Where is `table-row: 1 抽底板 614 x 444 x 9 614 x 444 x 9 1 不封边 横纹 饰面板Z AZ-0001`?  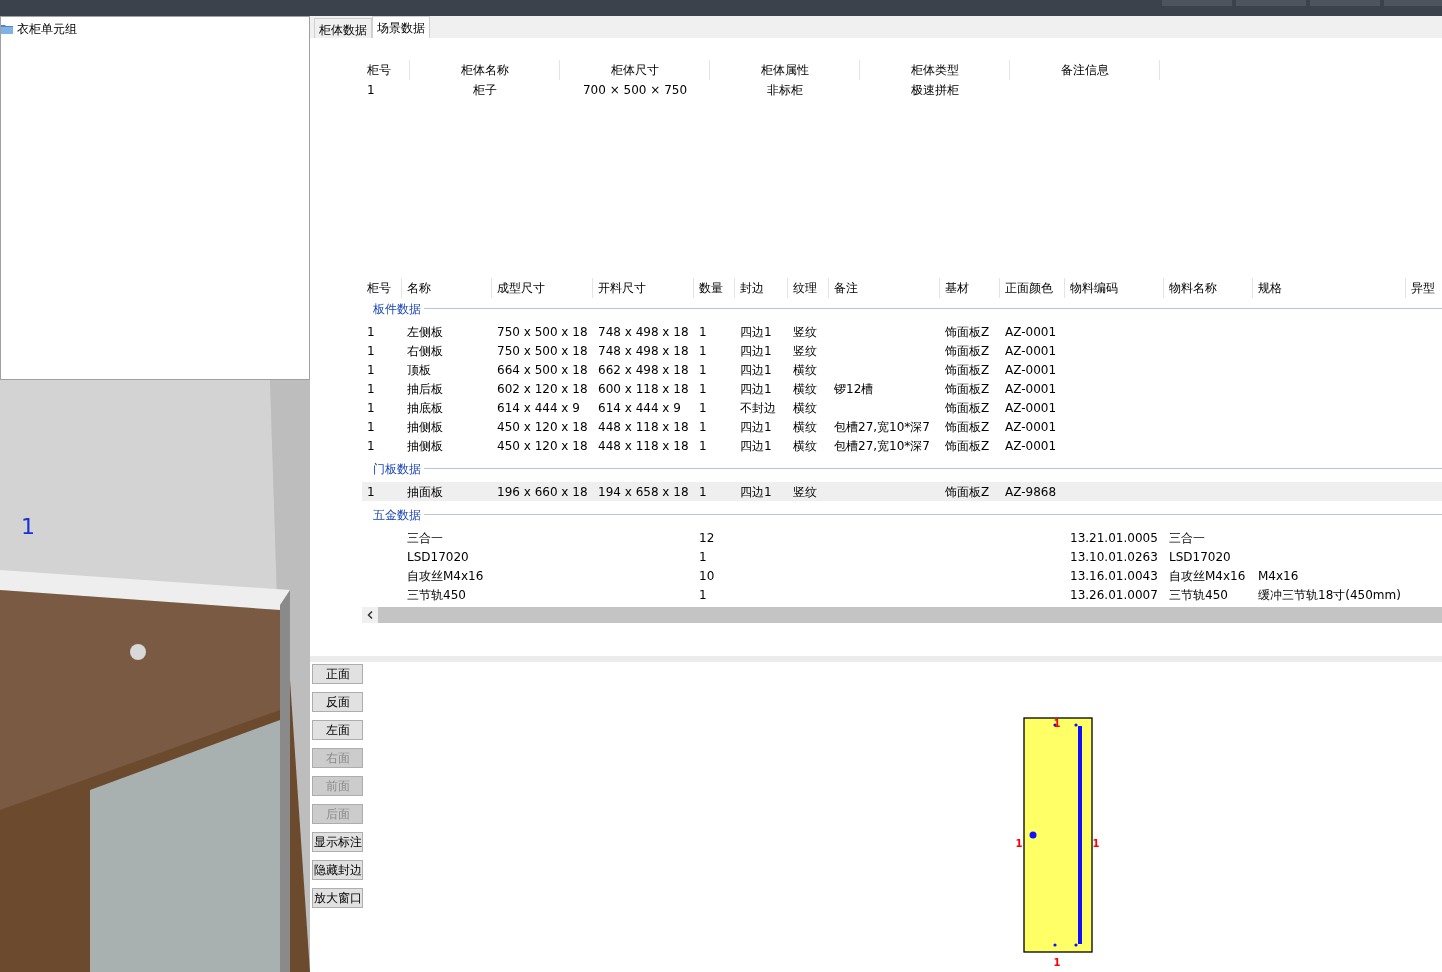
table-row: 1 抽底板 614 x 444 x 9 614 x 444 x 9 1 不封边 横纹 饰面板Z AZ-0001 is located at coordinates (902, 407).